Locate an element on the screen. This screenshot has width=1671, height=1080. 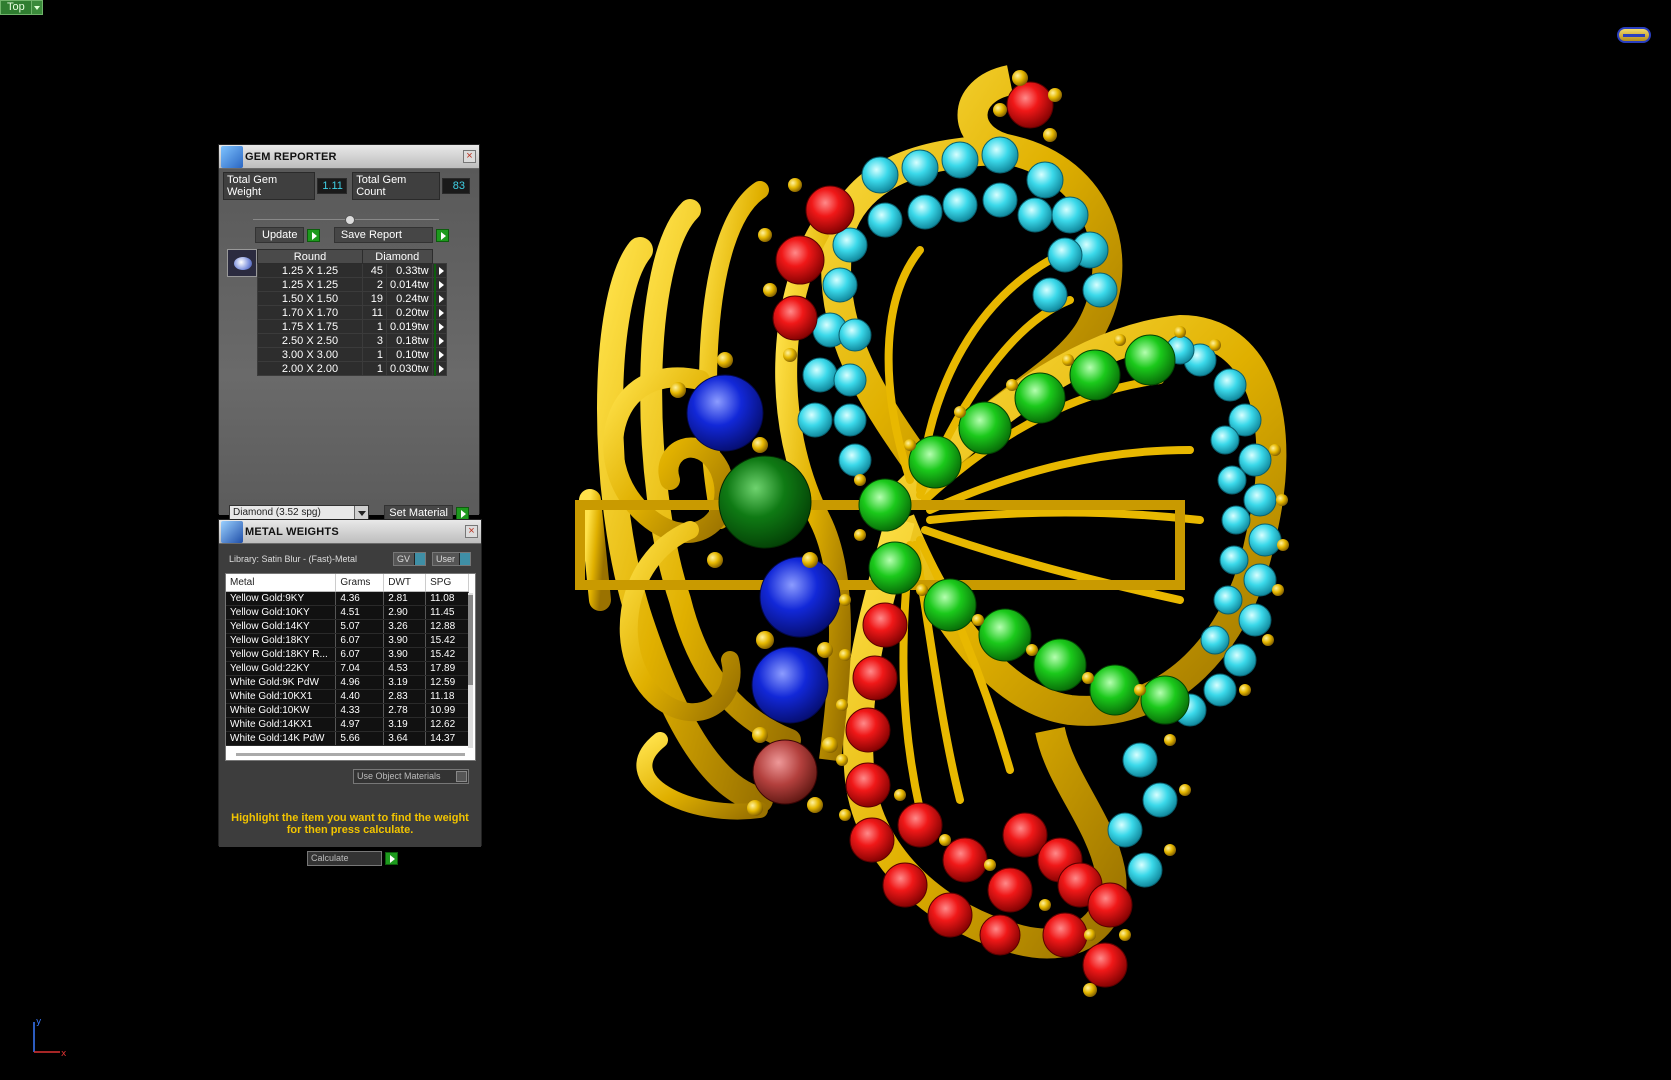
metal-row: Yellow Gold:18KY R... 6.07 3.90 15.42 is located at coordinates (347, 654).